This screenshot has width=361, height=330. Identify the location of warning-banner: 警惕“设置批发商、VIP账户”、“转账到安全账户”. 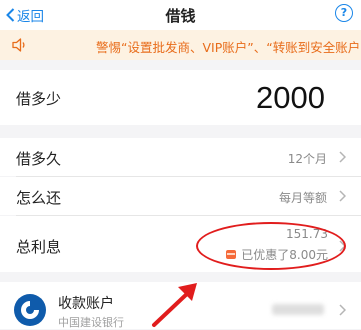
(180, 45).